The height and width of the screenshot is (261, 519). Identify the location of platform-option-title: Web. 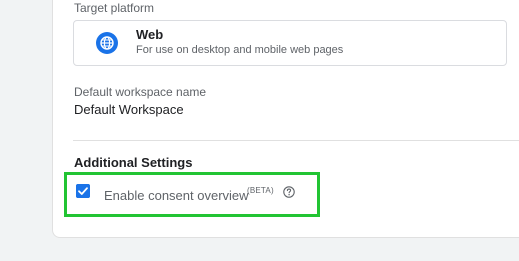
(150, 34).